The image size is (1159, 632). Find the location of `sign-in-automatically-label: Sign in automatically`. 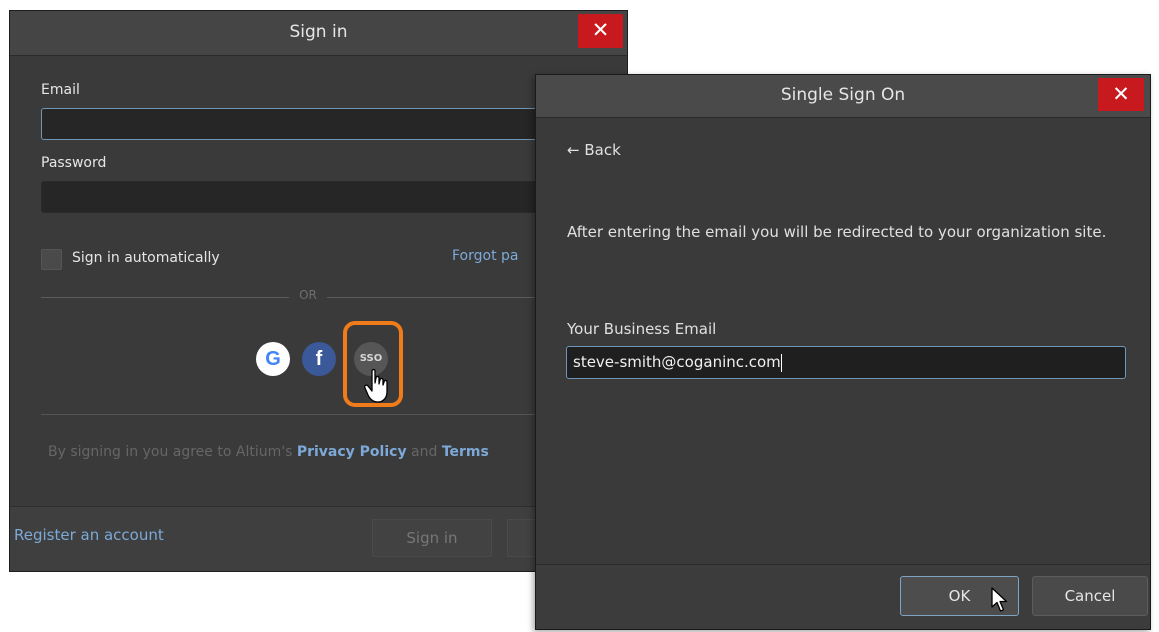

sign-in-automatically-label: Sign in automatically is located at coordinates (146, 258).